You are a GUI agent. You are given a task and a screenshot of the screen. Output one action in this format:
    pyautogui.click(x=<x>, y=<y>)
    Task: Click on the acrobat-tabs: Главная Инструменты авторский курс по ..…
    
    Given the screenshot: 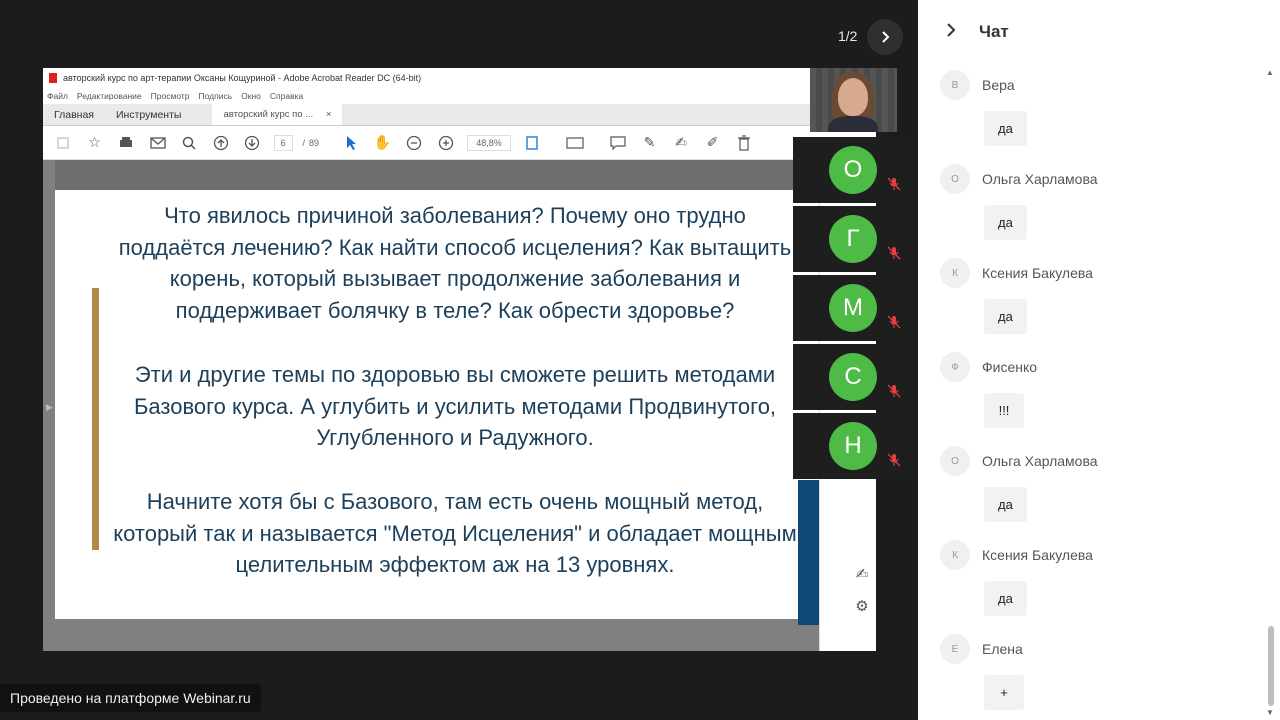 What is the action you would take?
    pyautogui.click(x=459, y=115)
    